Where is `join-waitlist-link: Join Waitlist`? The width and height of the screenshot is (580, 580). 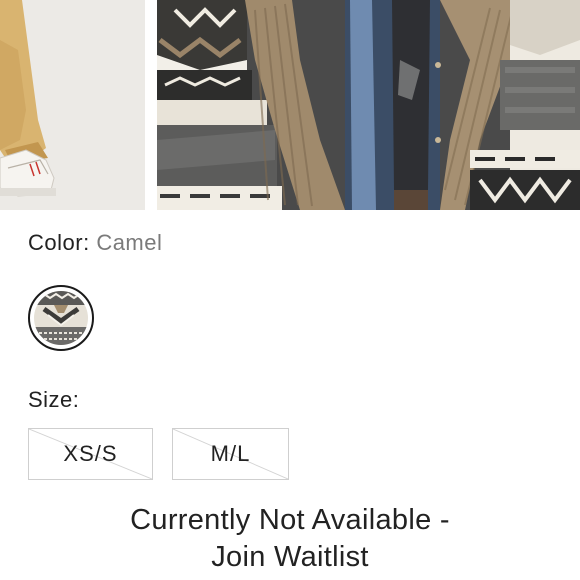
join-waitlist-link: Join Waitlist is located at coordinates (290, 557).